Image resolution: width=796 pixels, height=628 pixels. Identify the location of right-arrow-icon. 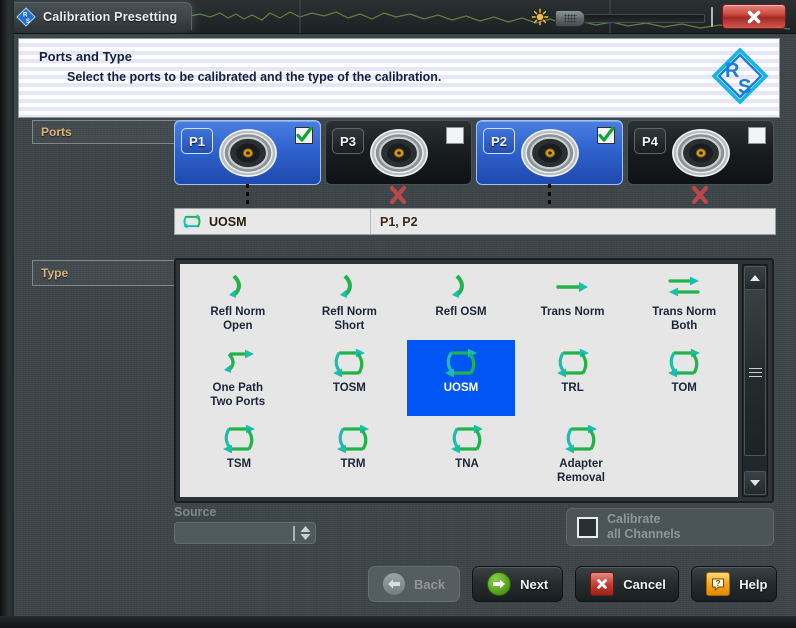
(572, 287).